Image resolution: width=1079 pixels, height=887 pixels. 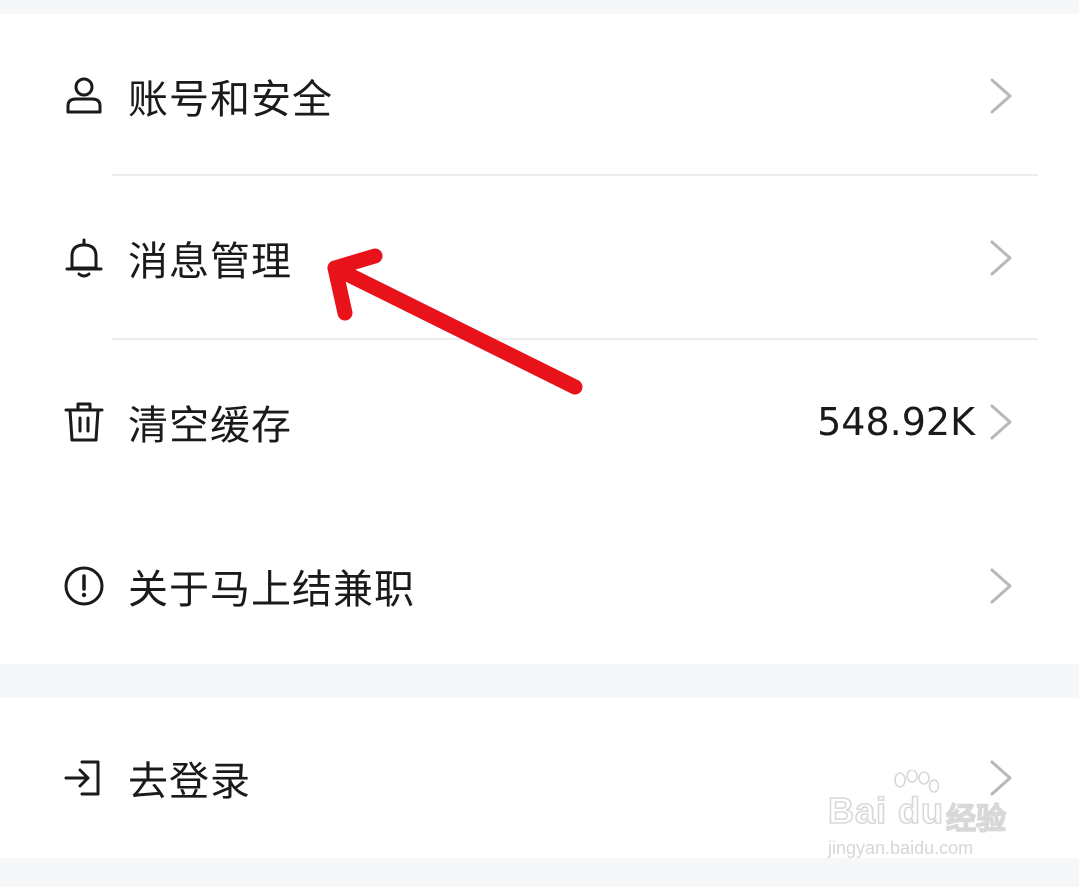 I want to click on settings-item-label: 清空缓存, so click(x=210, y=426).